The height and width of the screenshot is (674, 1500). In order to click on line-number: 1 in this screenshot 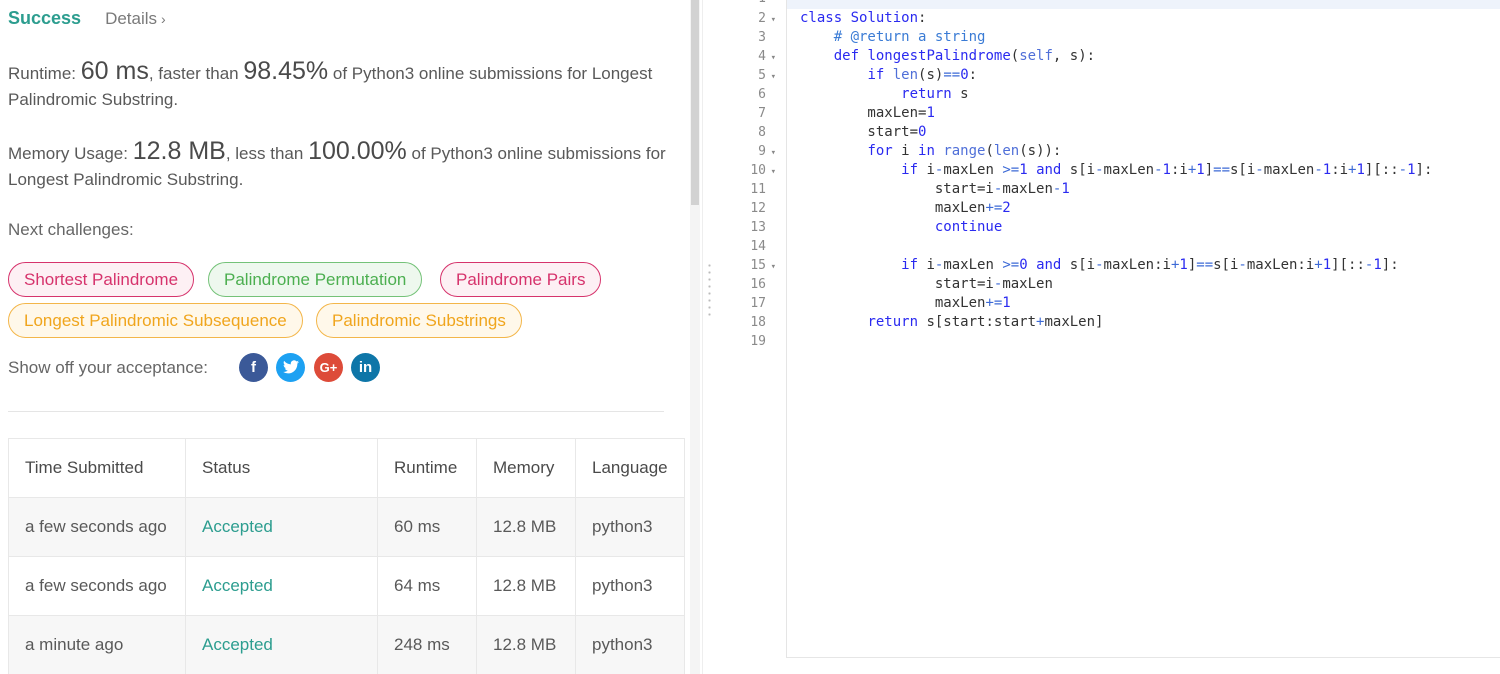, I will do `click(747, 4)`.